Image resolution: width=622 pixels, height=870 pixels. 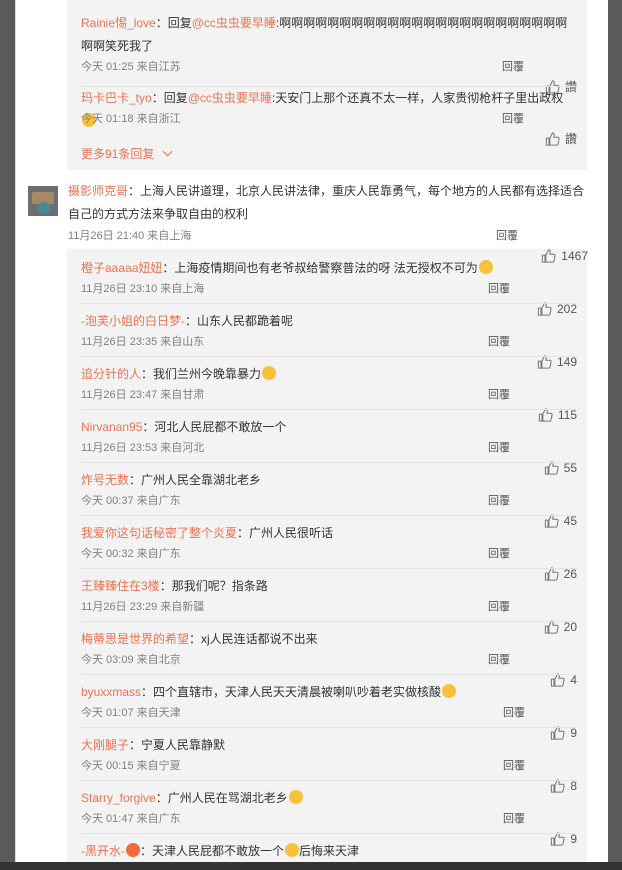 What do you see at coordinates (449, 691) in the screenshot?
I see `shocked-emoji-icon` at bounding box center [449, 691].